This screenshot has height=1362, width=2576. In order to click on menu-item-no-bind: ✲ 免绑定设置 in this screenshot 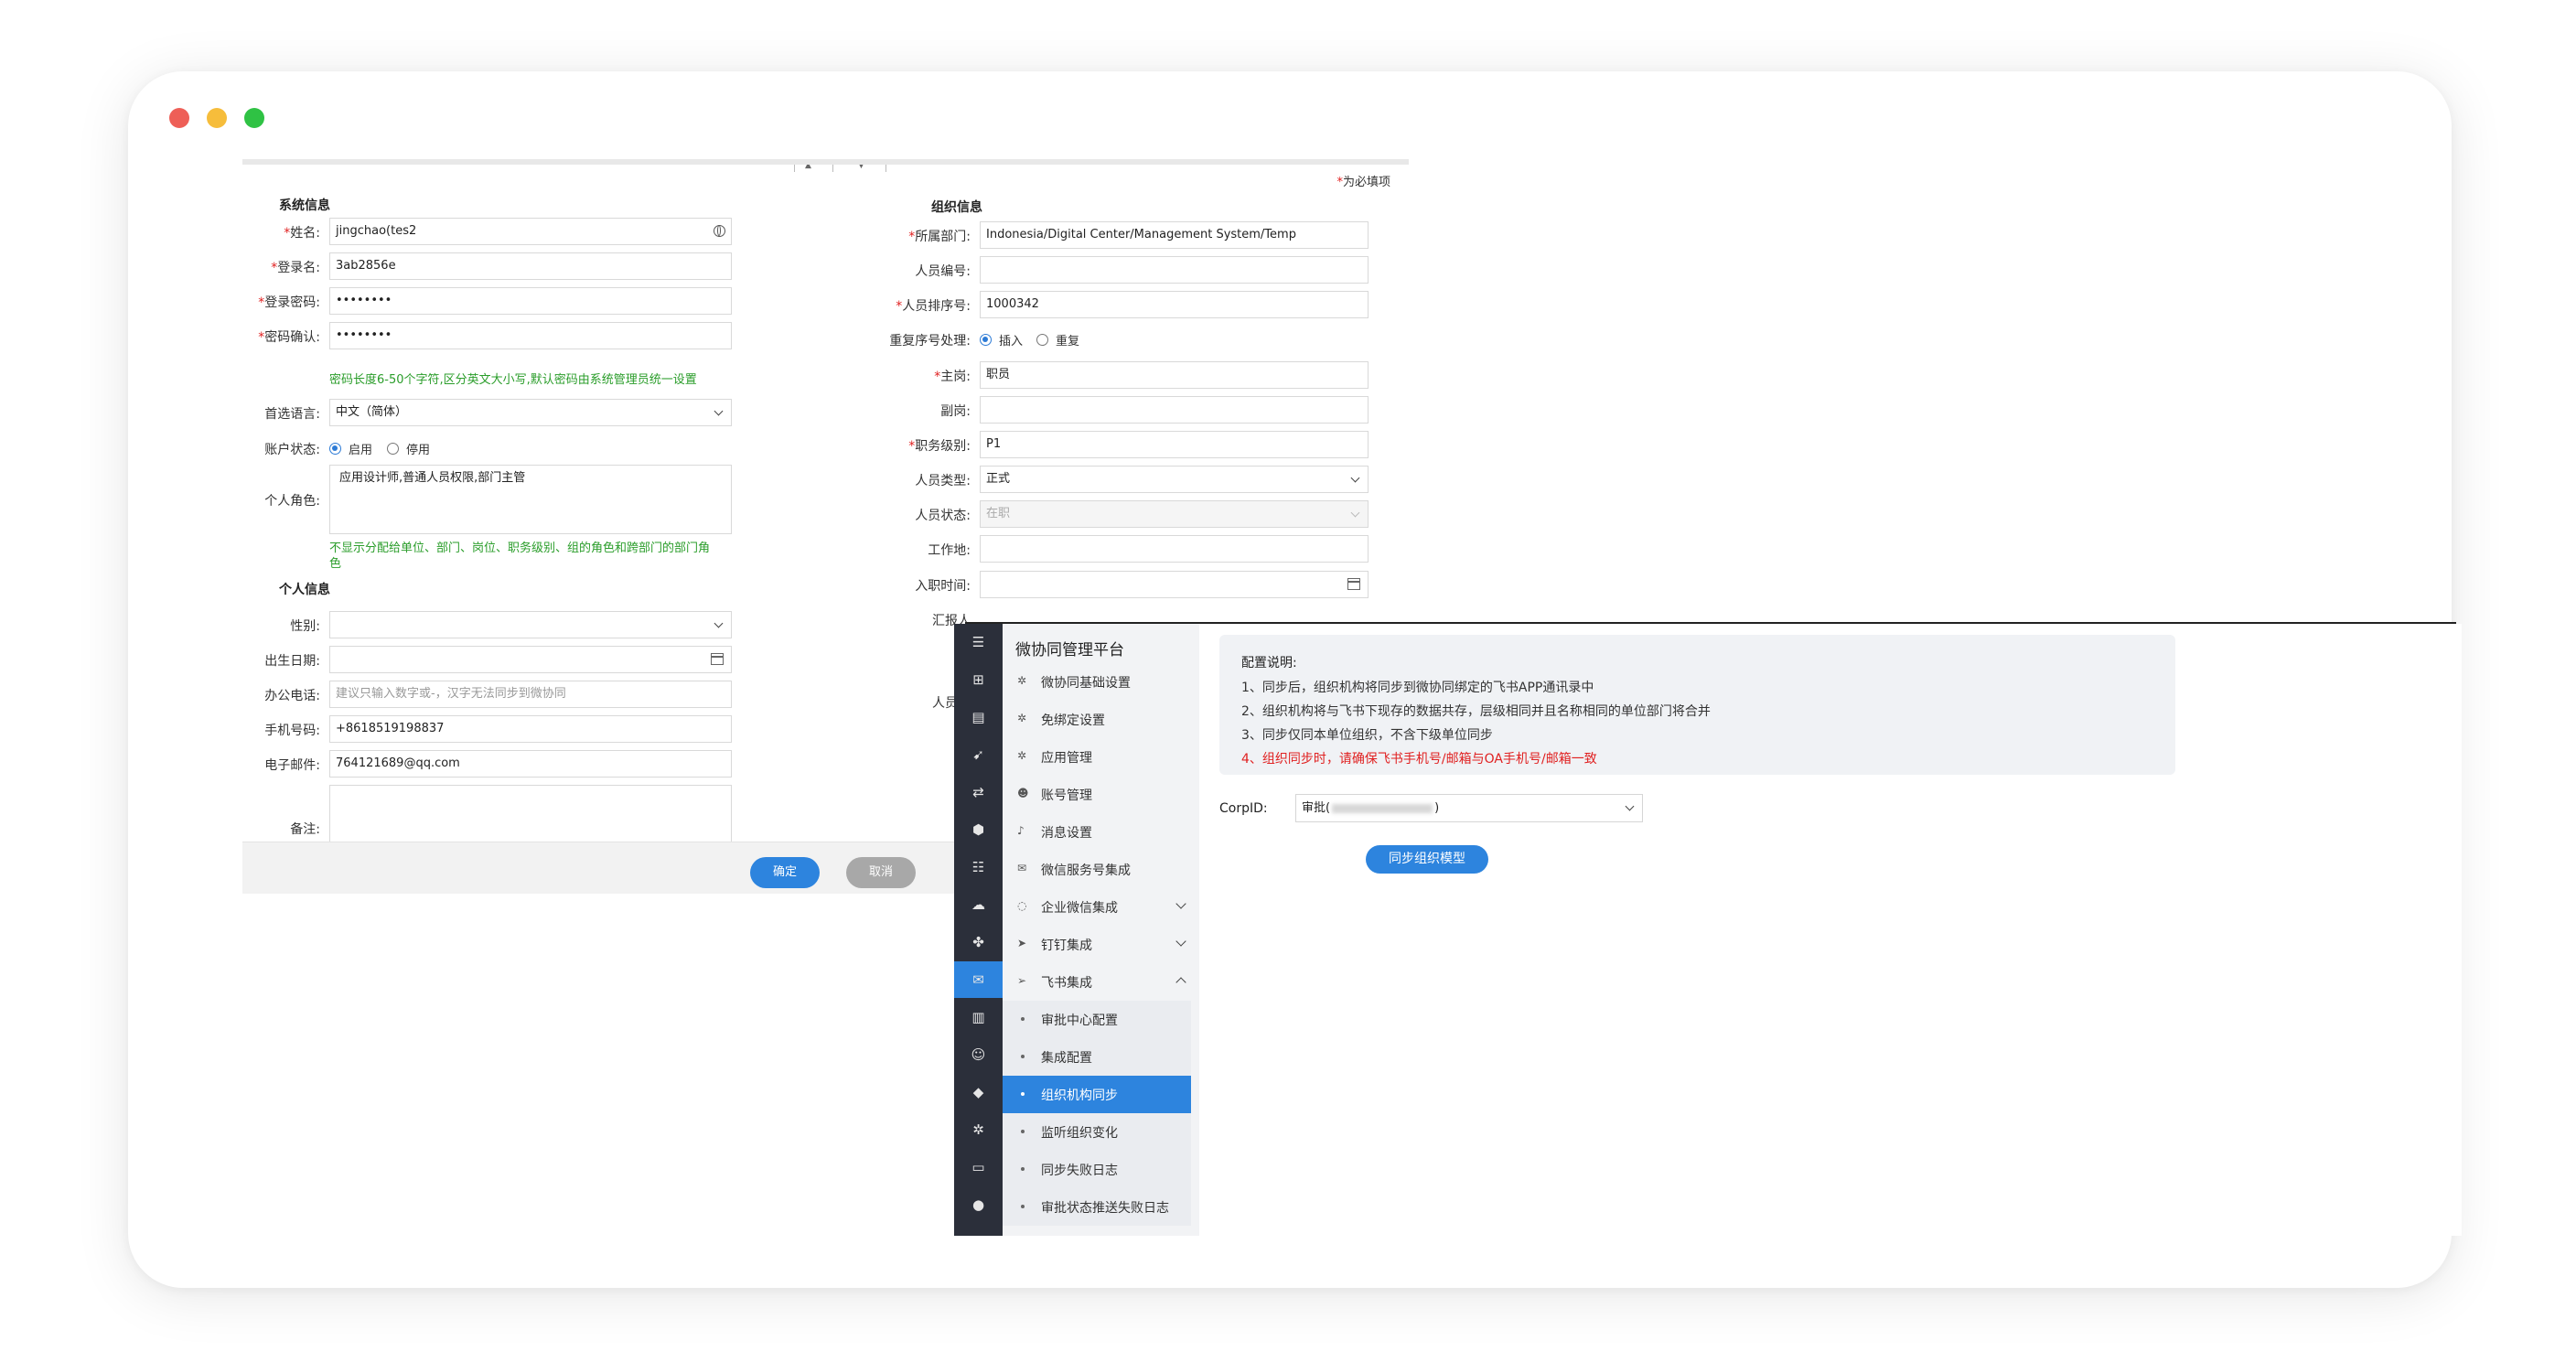, I will do `click(1101, 719)`.